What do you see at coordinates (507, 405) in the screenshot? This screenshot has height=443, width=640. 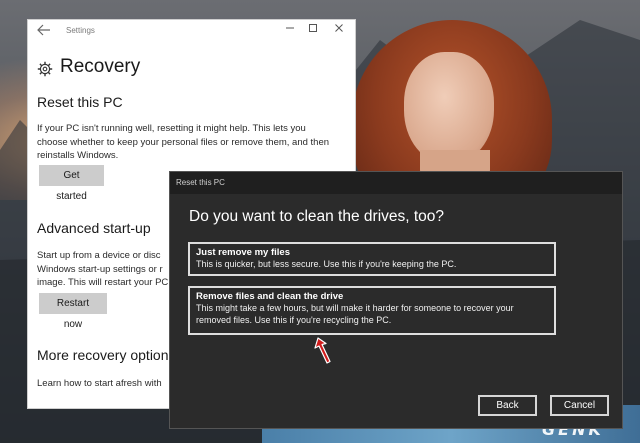 I see `back-button: Back` at bounding box center [507, 405].